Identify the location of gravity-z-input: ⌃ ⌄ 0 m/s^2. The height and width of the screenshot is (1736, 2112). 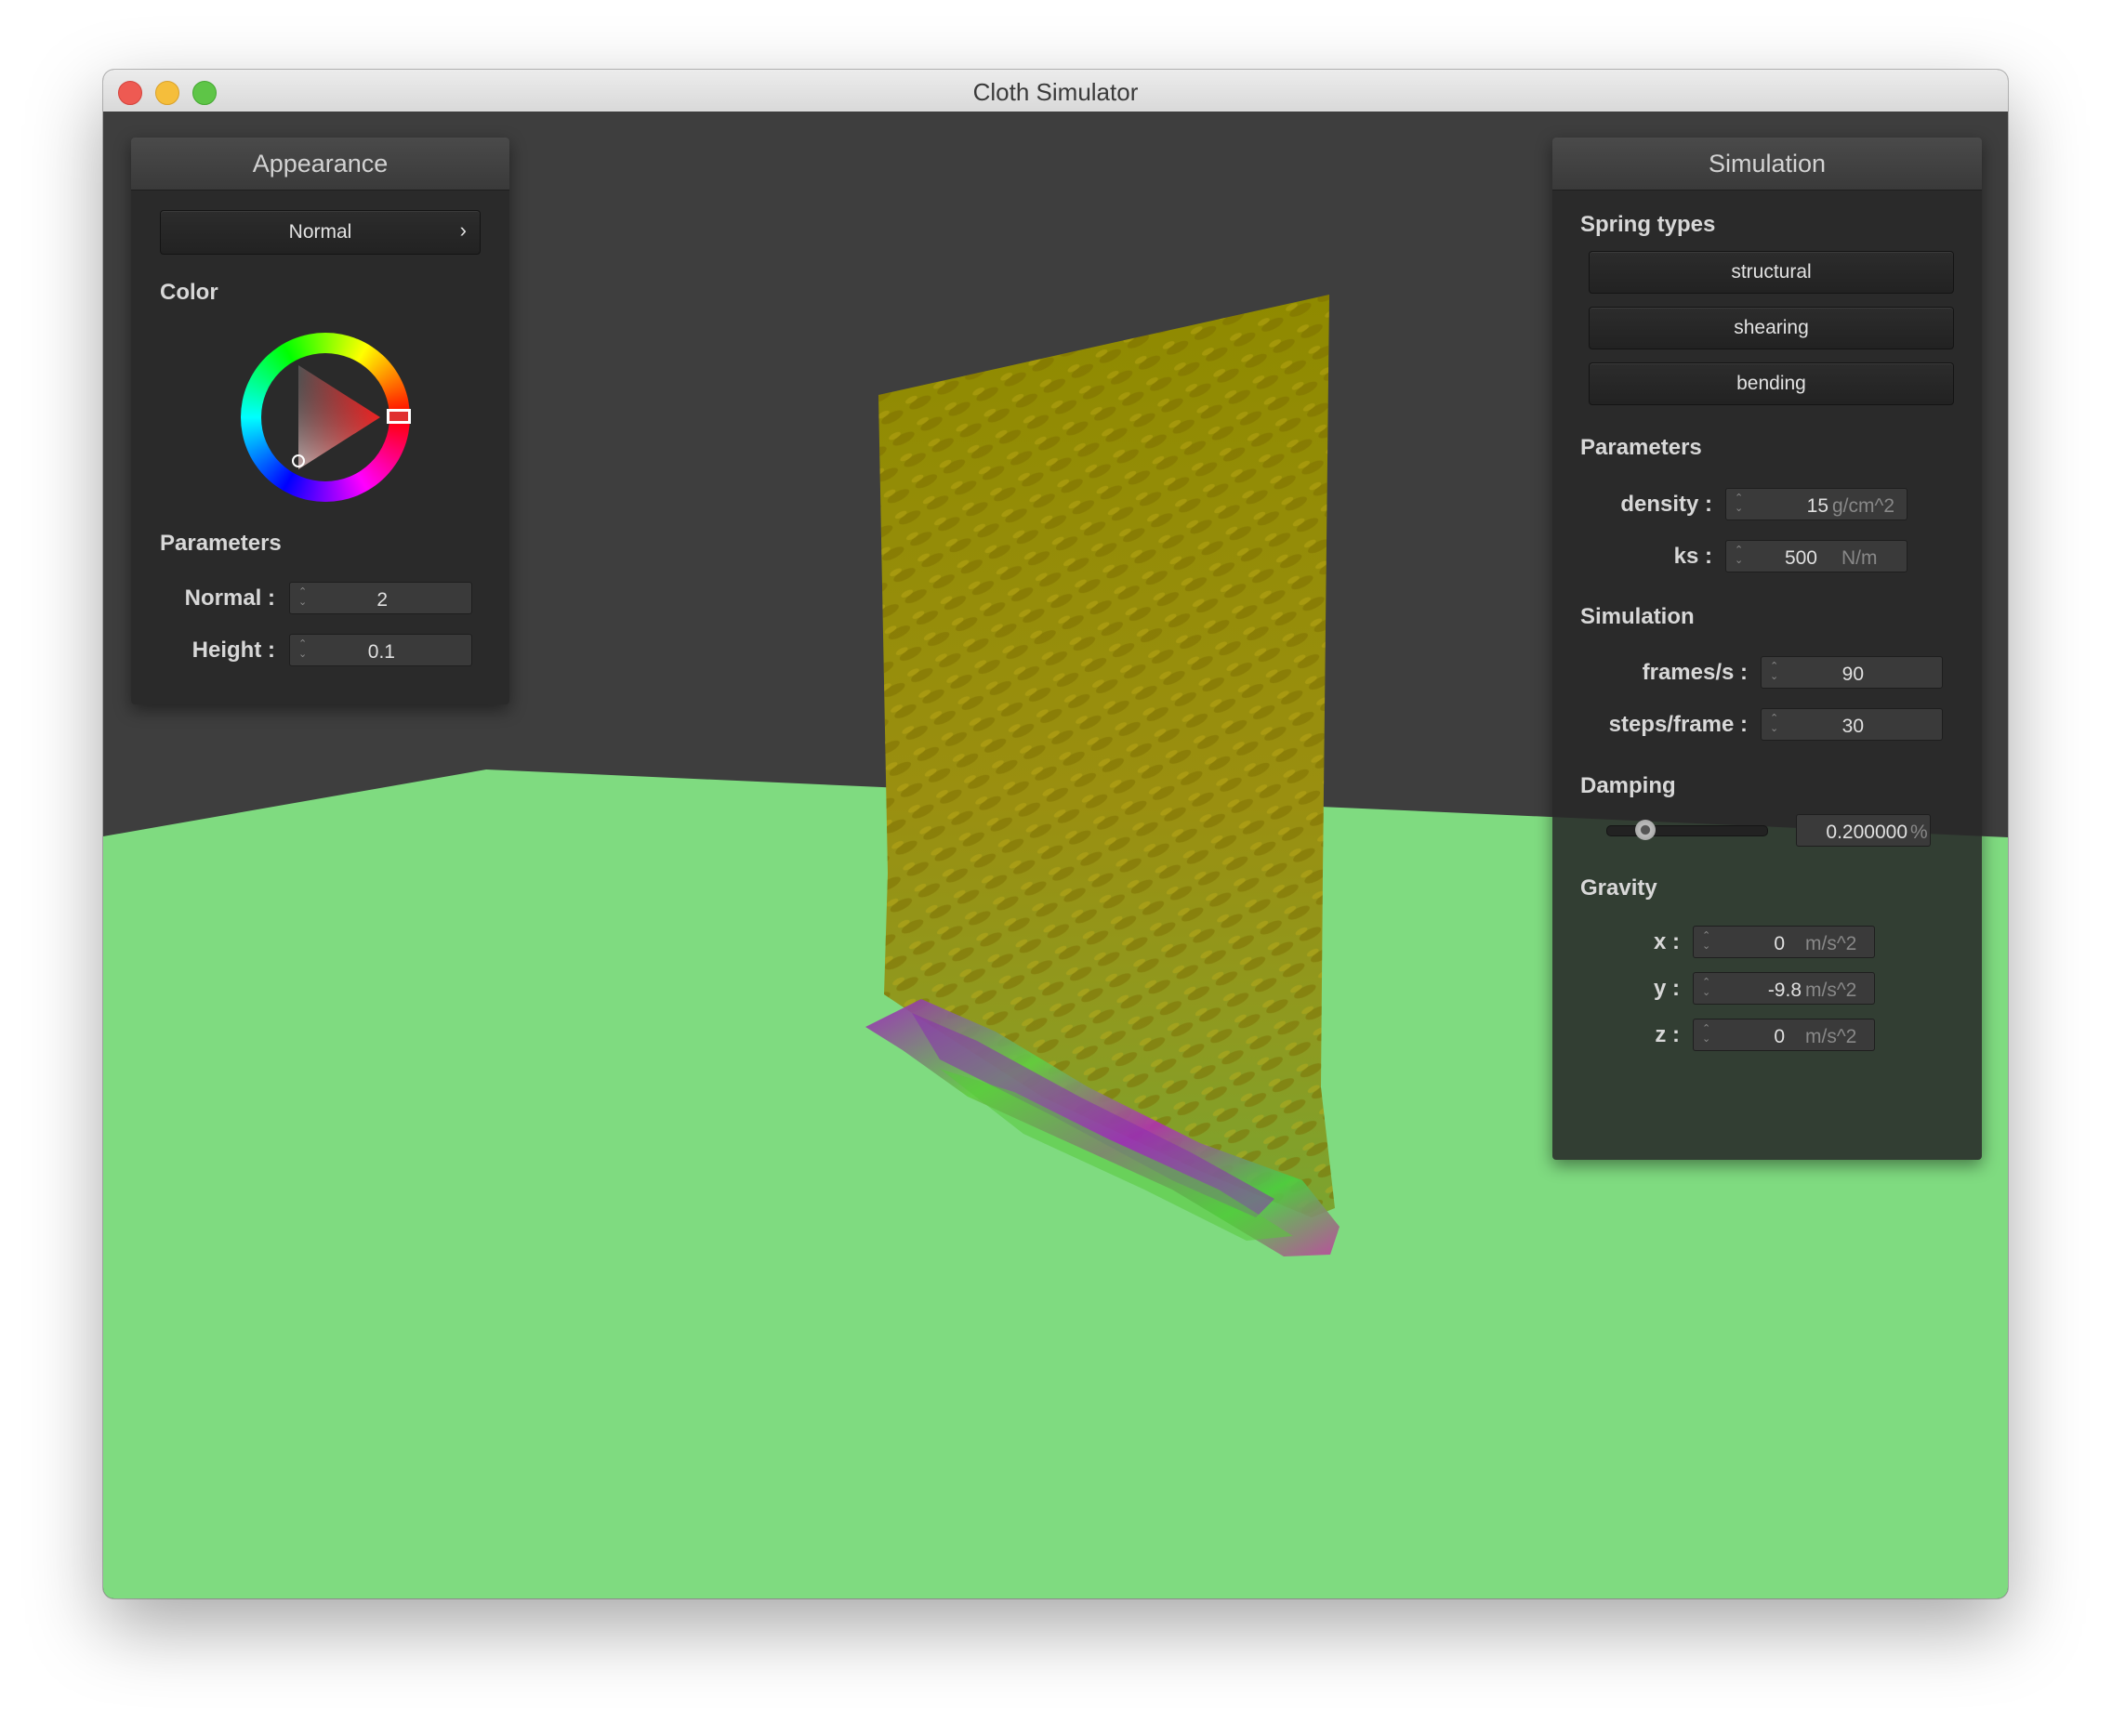
(1784, 1035).